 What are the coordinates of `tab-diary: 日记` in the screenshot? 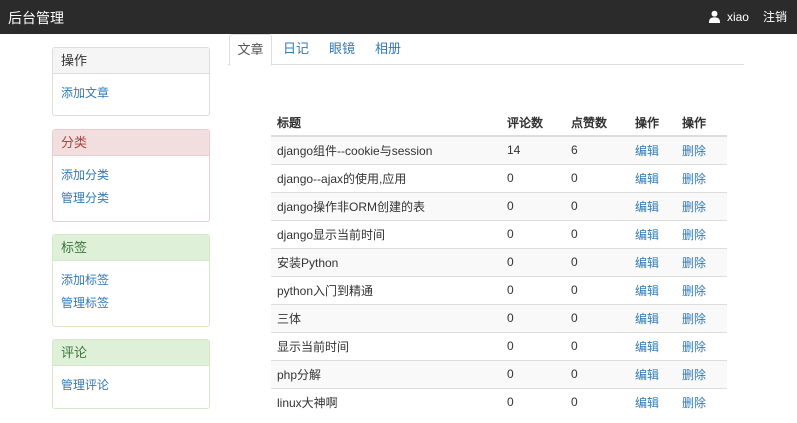 It's located at (296, 49).